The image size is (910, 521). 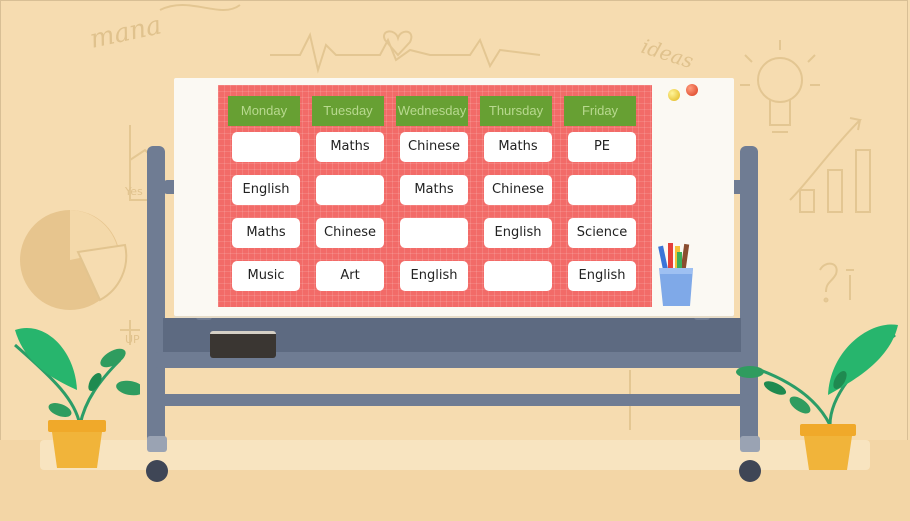 What do you see at coordinates (600, 111) in the screenshot?
I see `day-header-friday: Friday` at bounding box center [600, 111].